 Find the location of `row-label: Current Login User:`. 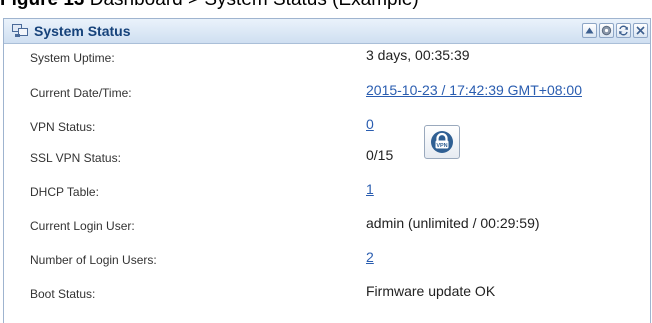

row-label: Current Login User: is located at coordinates (82, 226).